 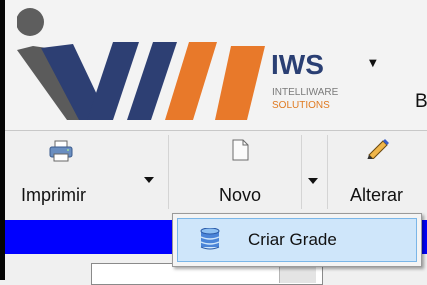 I want to click on edit-button-label: Alterar, so click(x=377, y=195).